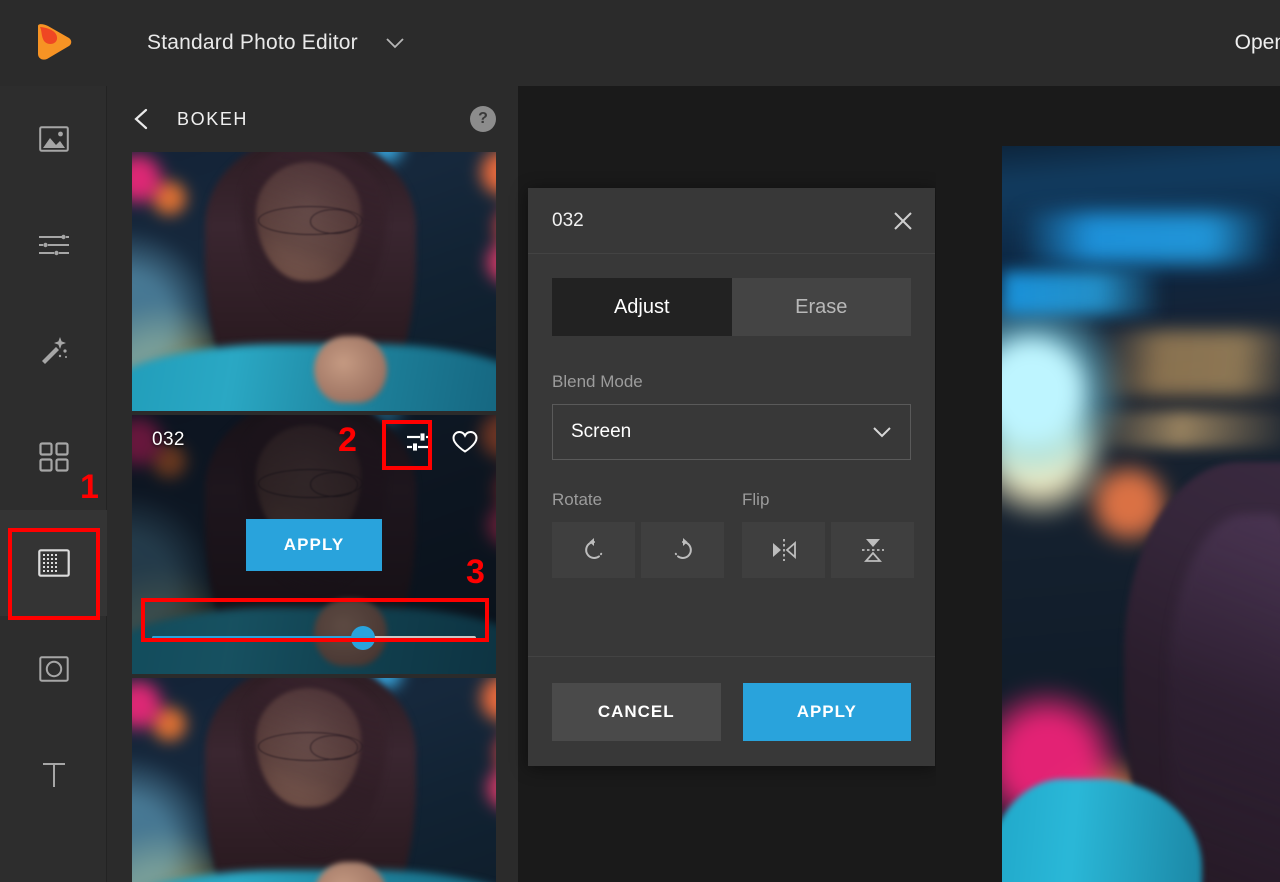 This screenshot has width=1280, height=882. I want to click on thumb-apply-button: APPLY, so click(314, 544).